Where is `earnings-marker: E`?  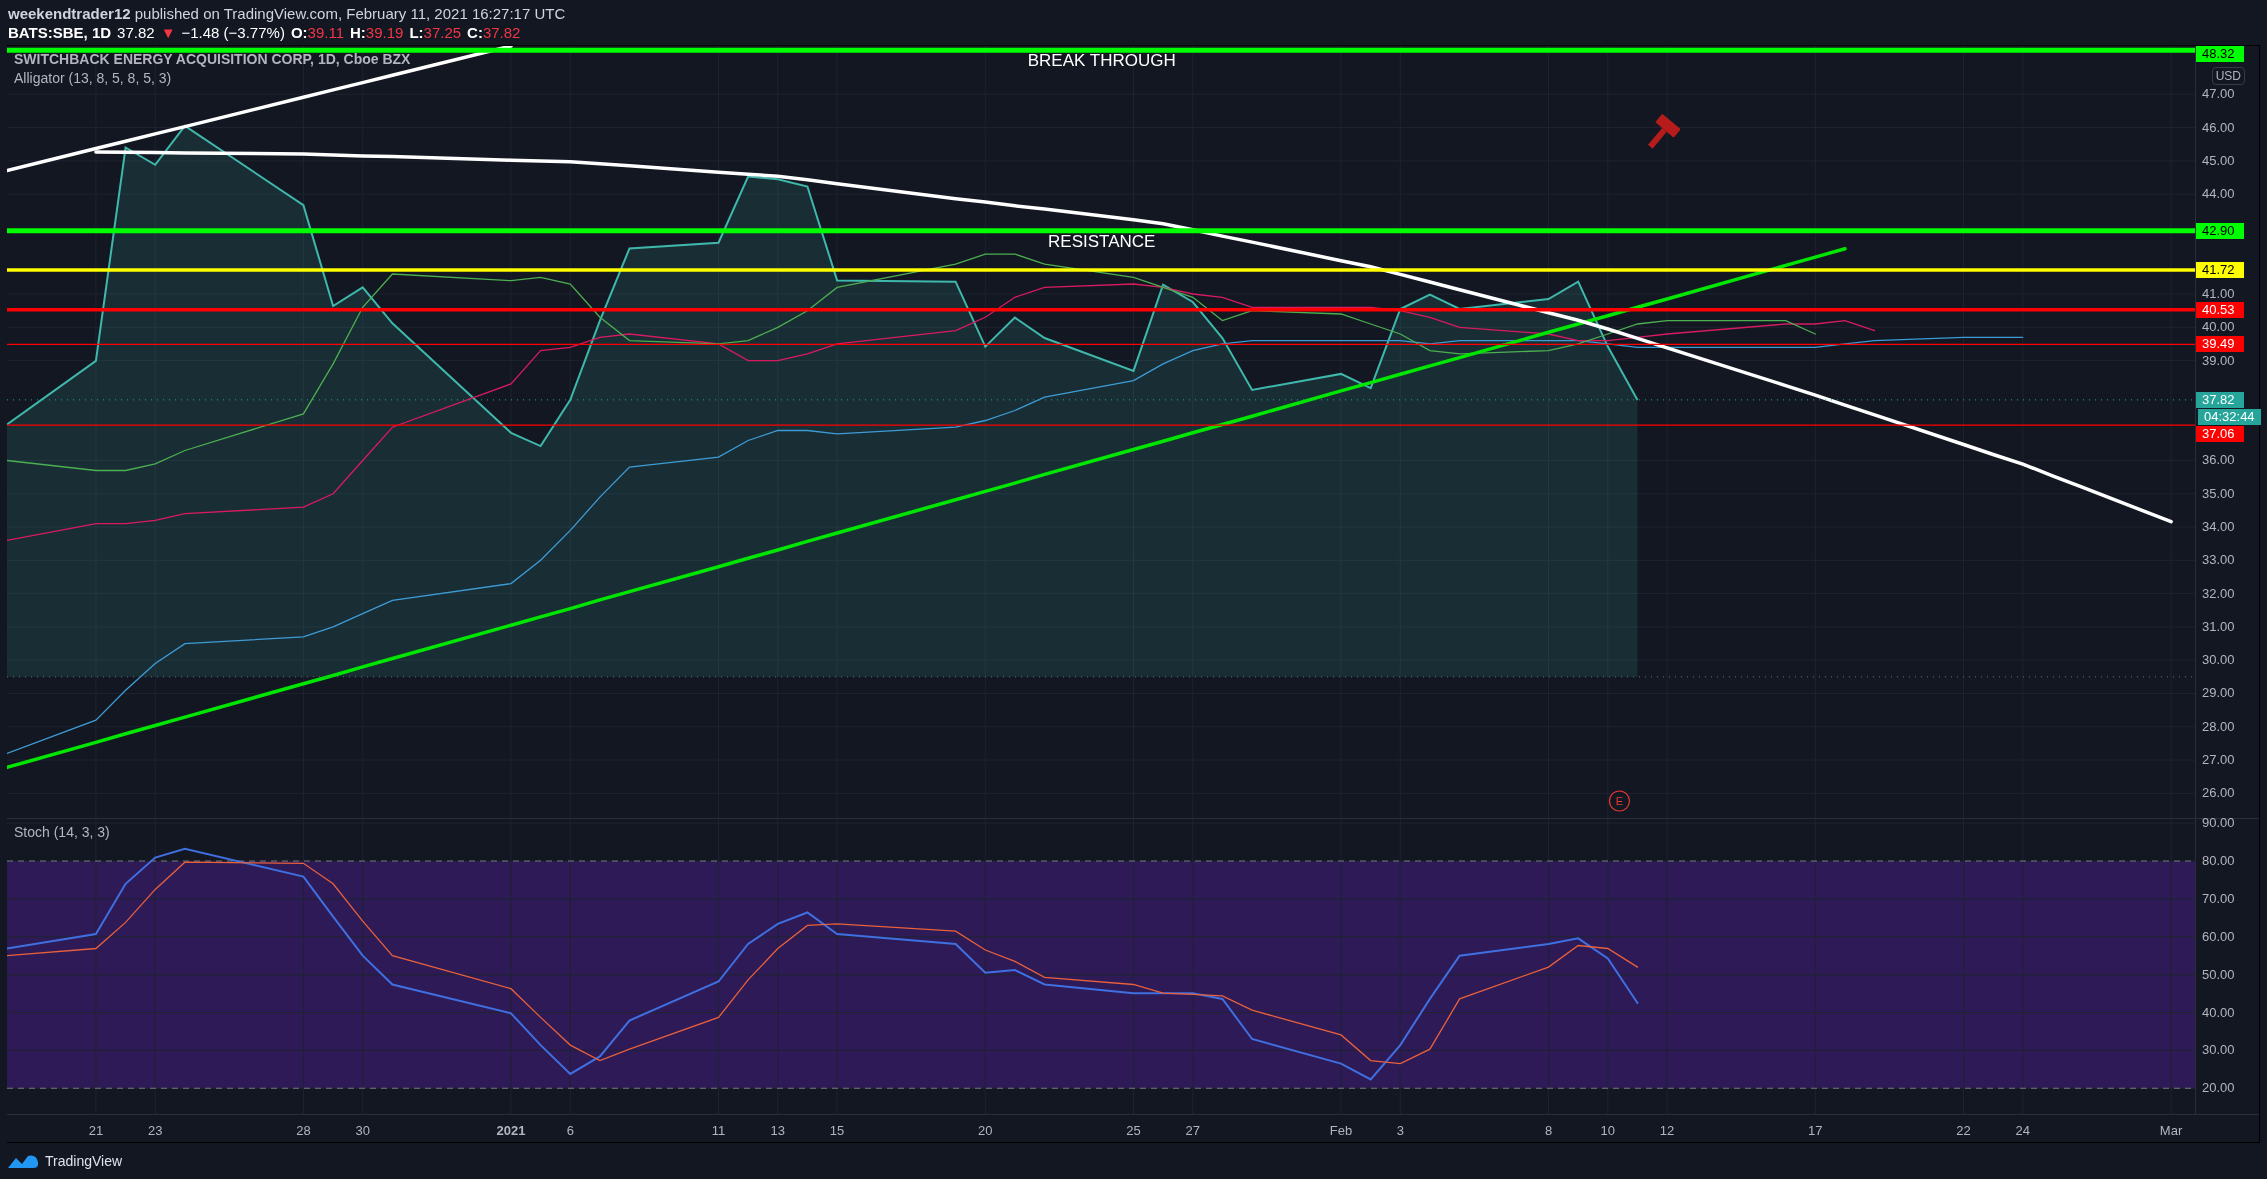 earnings-marker: E is located at coordinates (1619, 801).